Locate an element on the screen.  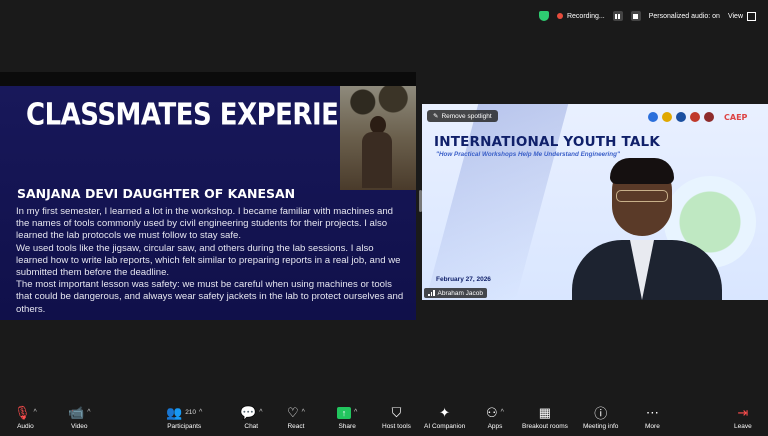
audio-signal-icon is located at coordinates (431, 293).